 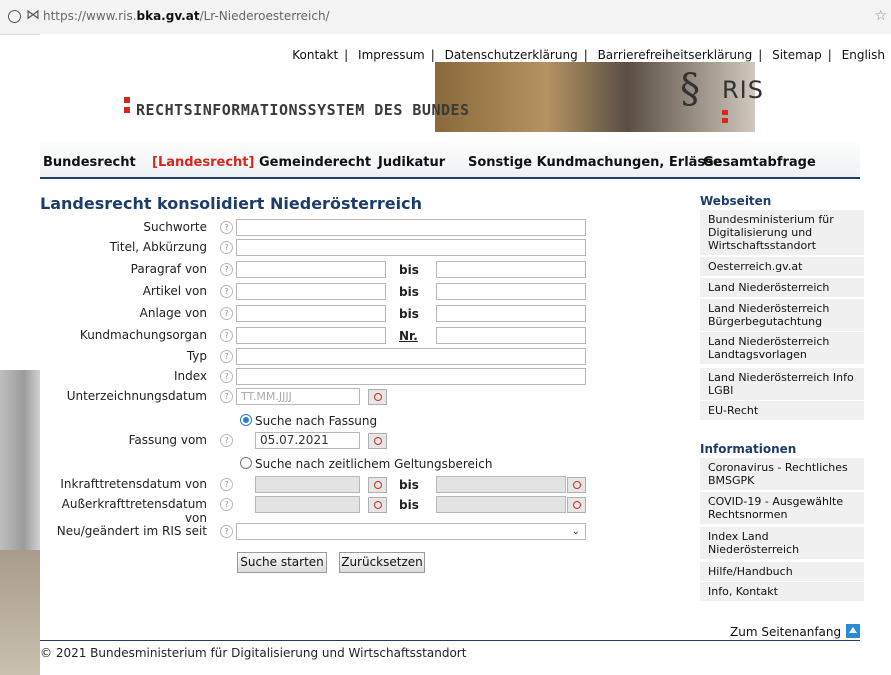 I want to click on sidebar-link: Info, Kontakt, so click(x=782, y=592).